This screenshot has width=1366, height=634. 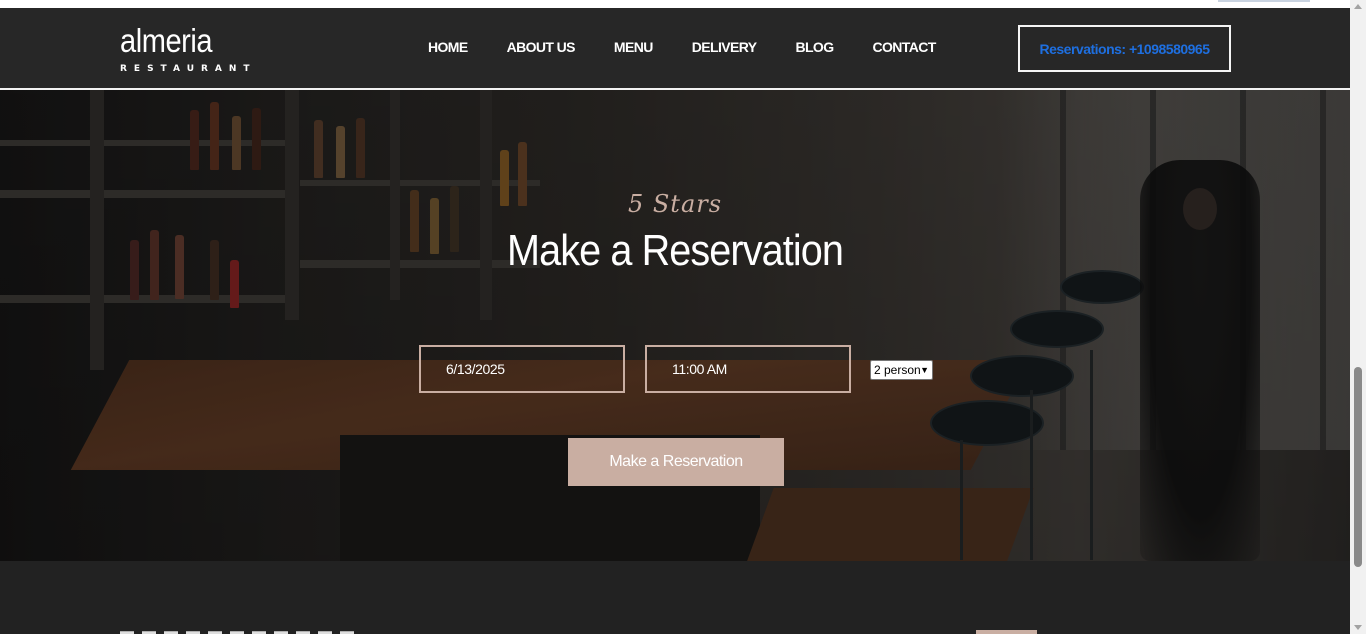 I want to click on nav-item-delivery: DELIVERY, so click(x=724, y=47).